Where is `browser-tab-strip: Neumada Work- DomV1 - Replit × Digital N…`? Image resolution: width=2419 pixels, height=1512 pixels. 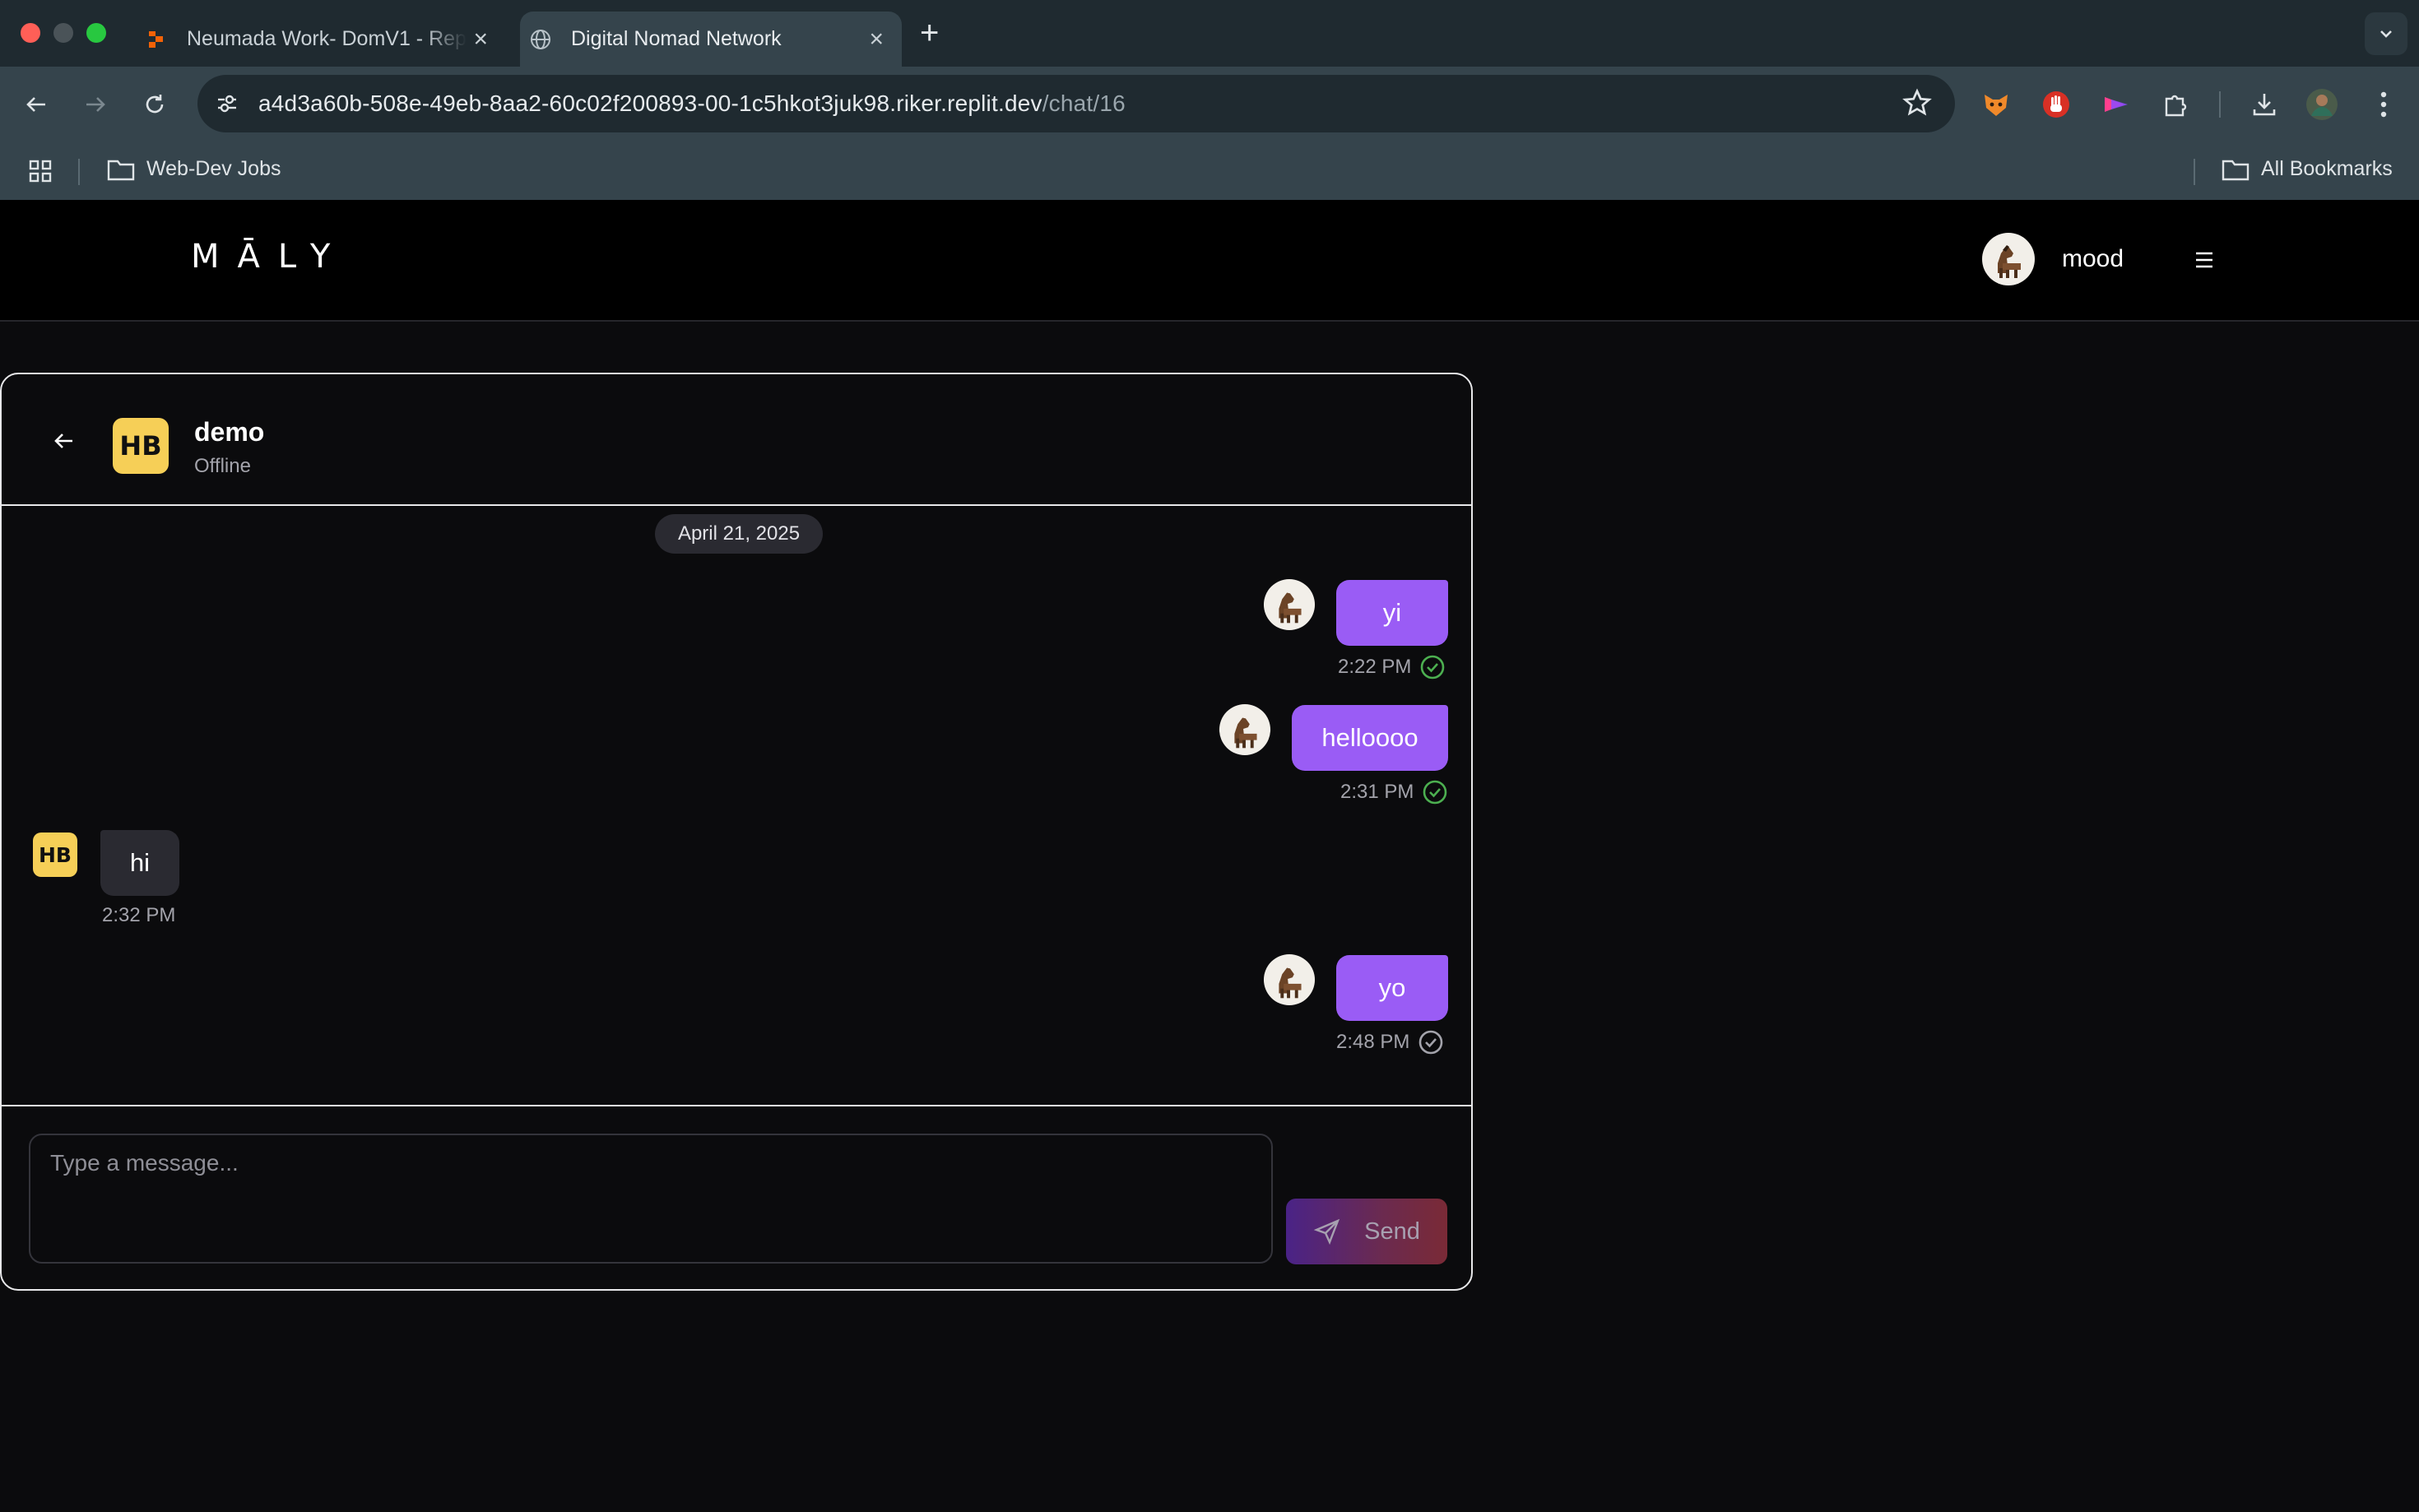
browser-tab-strip: Neumada Work- DomV1 - Replit × Digital N… is located at coordinates (1209, 33).